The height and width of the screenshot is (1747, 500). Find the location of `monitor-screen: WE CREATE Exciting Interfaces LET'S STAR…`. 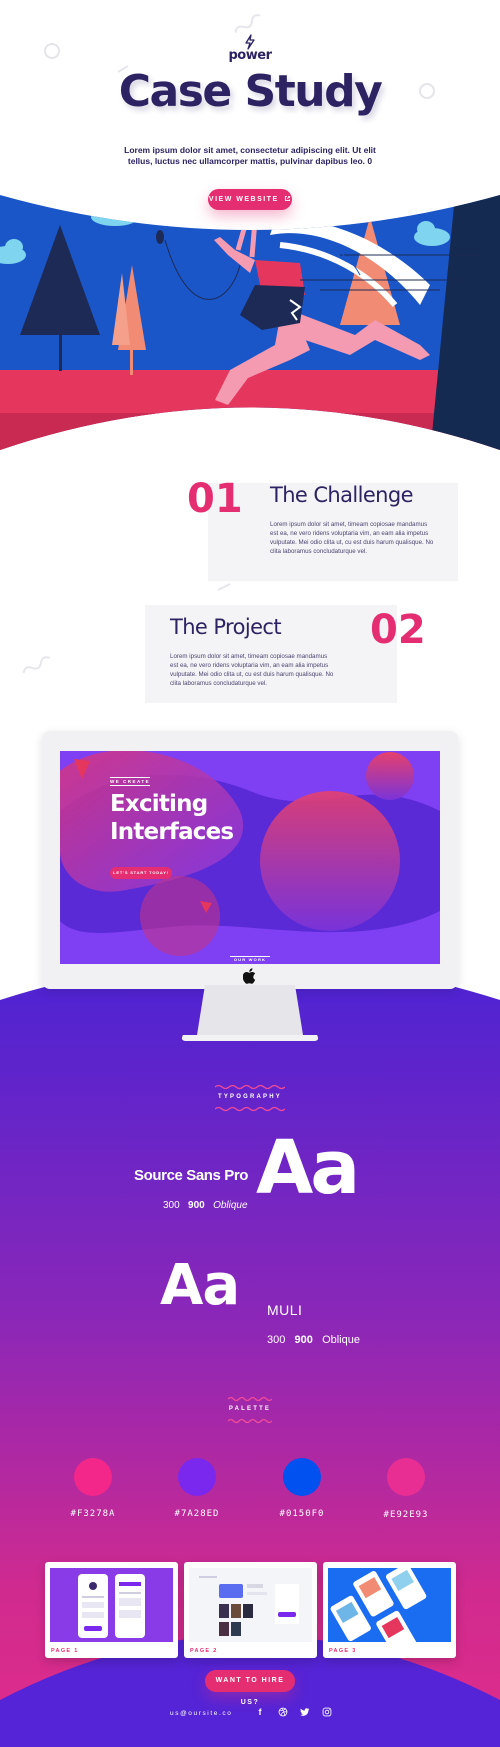

monitor-screen: WE CREATE Exciting Interfaces LET'S STAR… is located at coordinates (250, 857).